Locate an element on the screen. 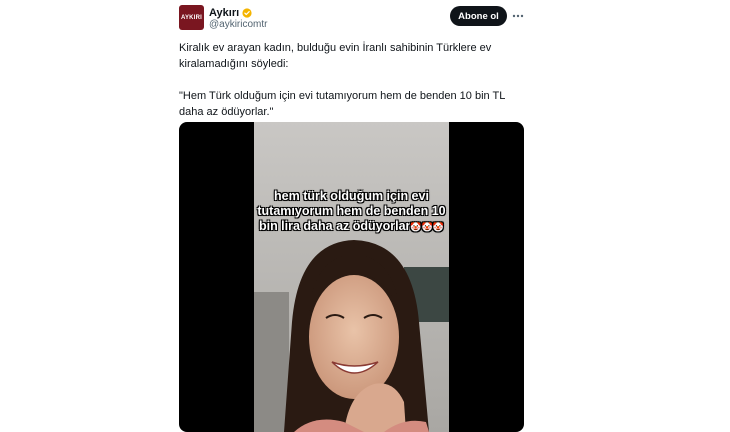  avatar: AYKIRI is located at coordinates (191, 17).